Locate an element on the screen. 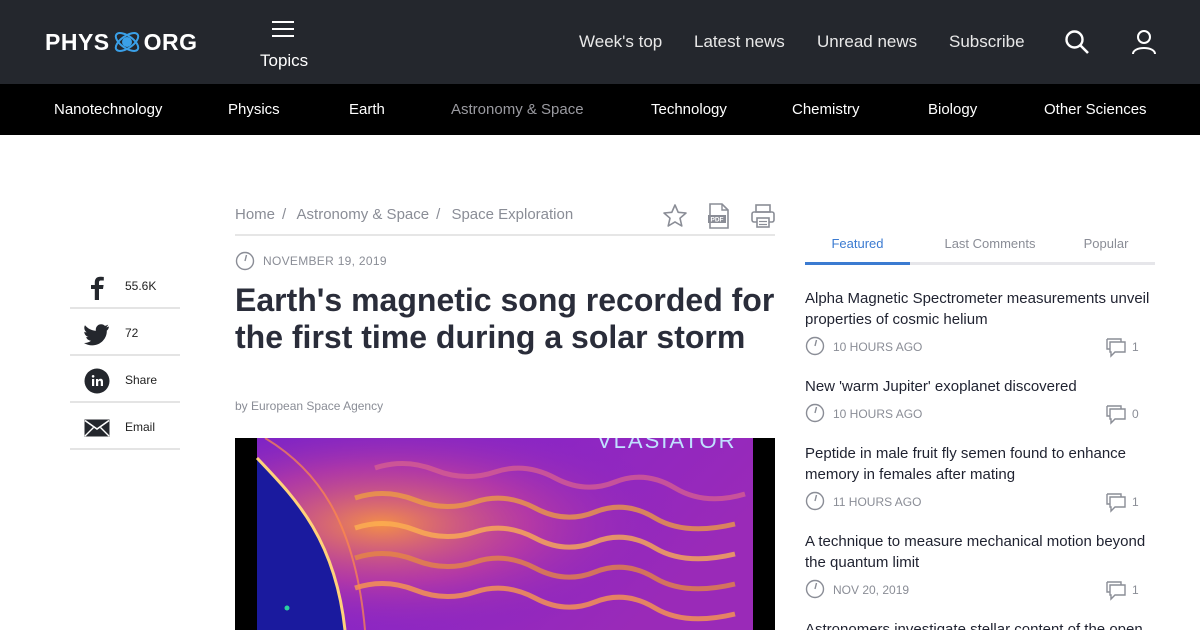  article-date: NOVEMBER 19, 2019 is located at coordinates (325, 261).